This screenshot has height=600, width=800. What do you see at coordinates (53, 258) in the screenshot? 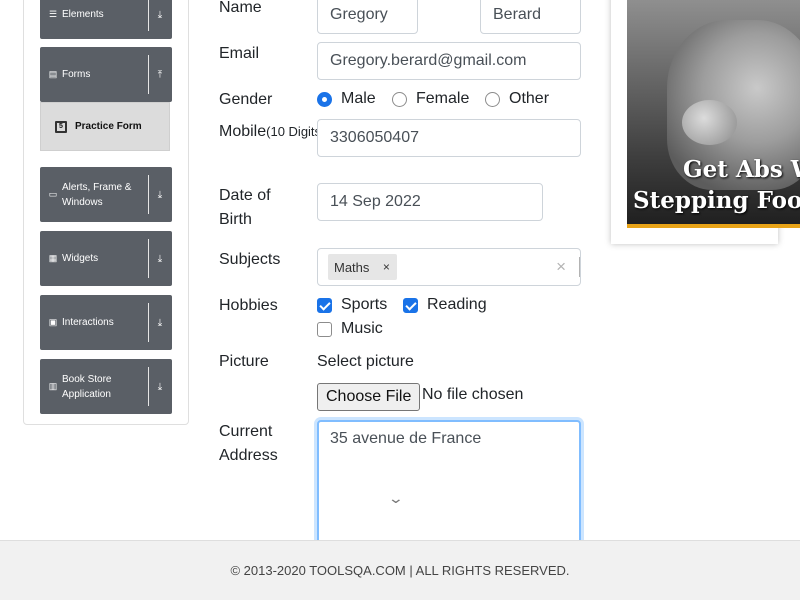
I see `grid-icon: ▦` at bounding box center [53, 258].